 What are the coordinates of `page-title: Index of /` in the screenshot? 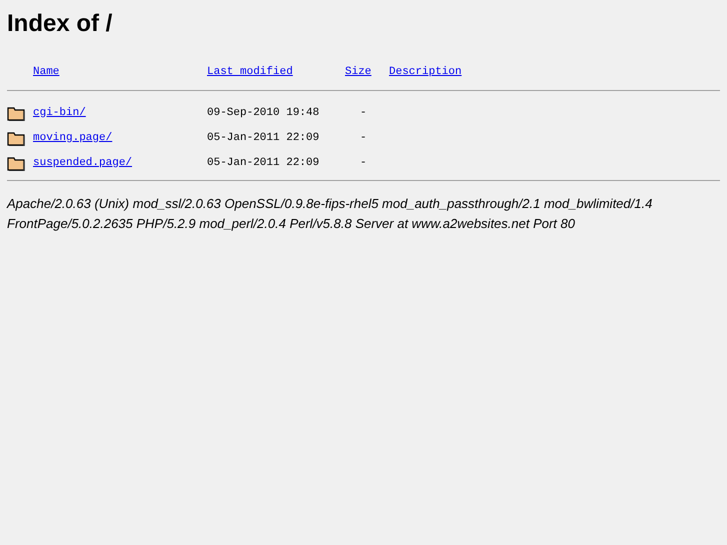 It's located at (60, 24).